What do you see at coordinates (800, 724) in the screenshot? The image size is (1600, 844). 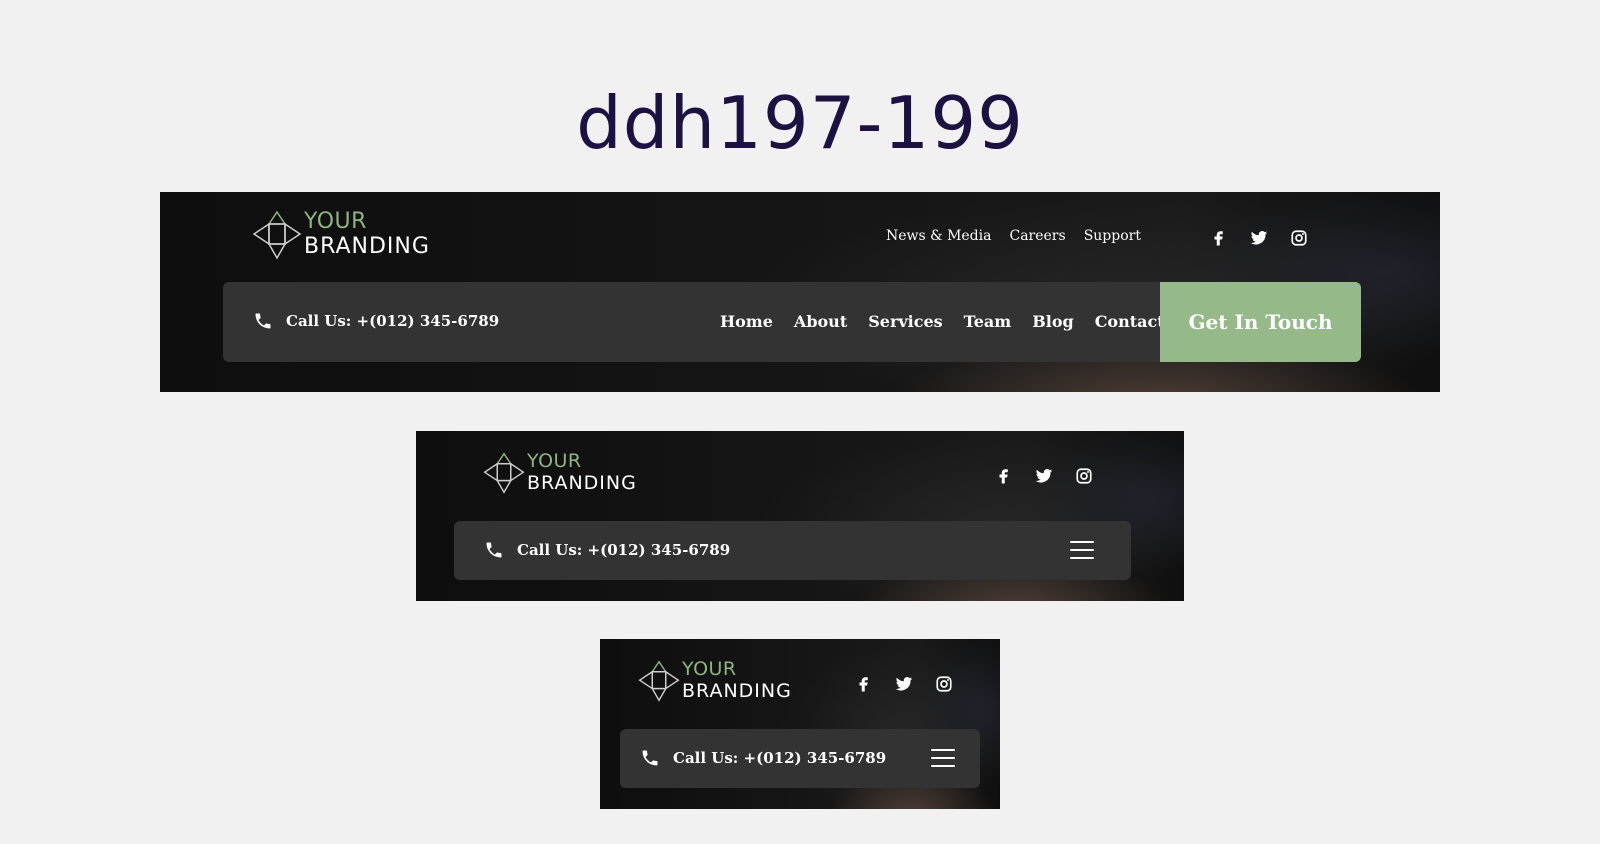 I see `header-mobile: YOUR BRANDING Call Us: +(012) 345-6789` at bounding box center [800, 724].